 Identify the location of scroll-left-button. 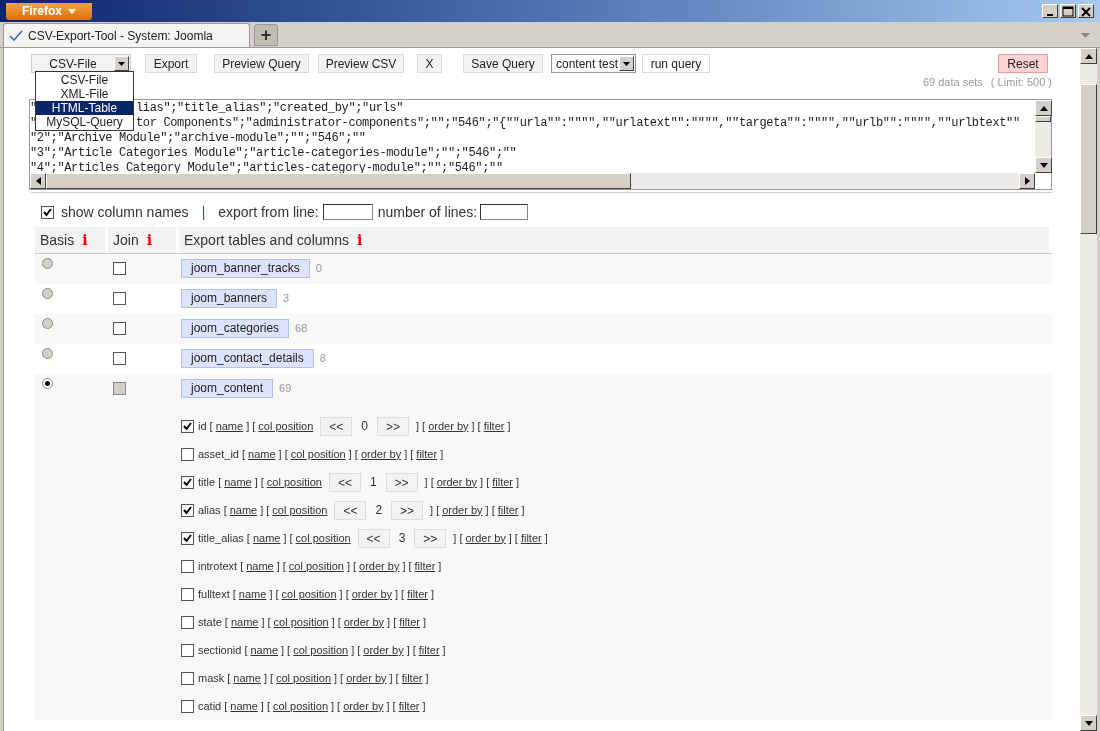
(38, 181).